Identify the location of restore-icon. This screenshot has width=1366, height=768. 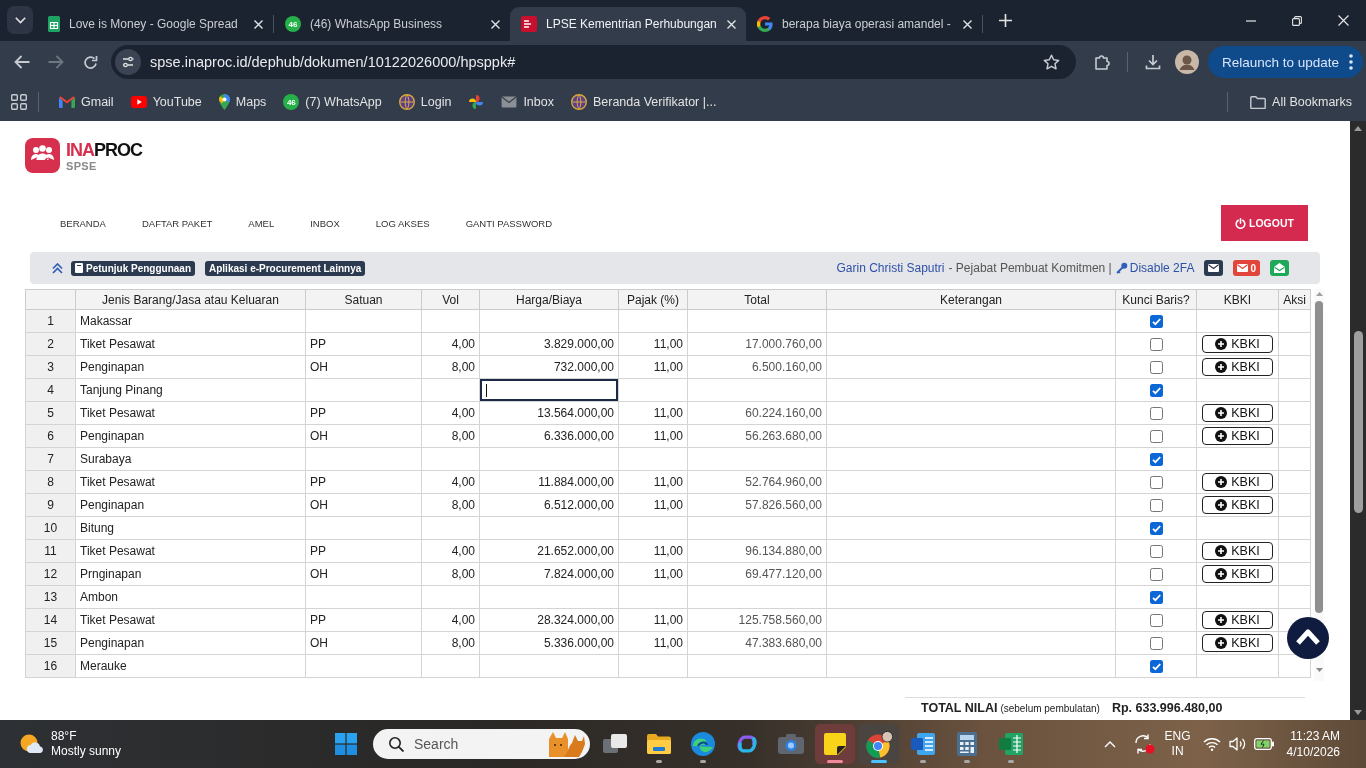
(1297, 20).